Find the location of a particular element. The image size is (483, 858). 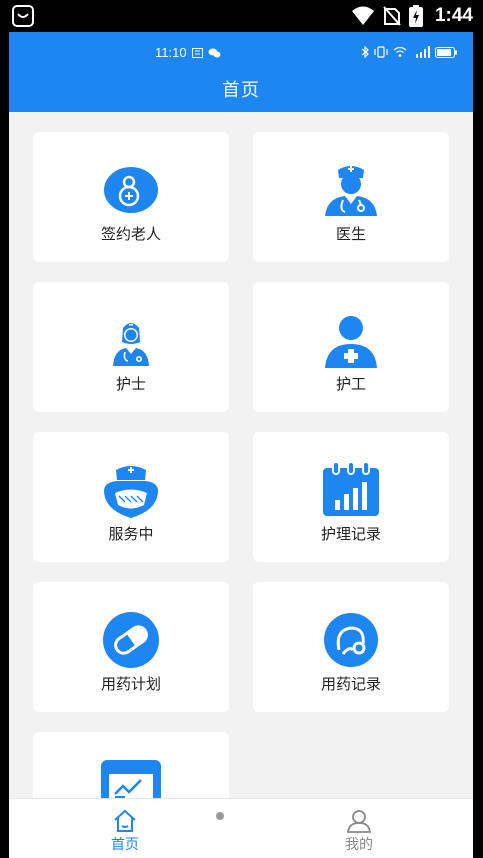

medication-record-icon is located at coordinates (351, 640).